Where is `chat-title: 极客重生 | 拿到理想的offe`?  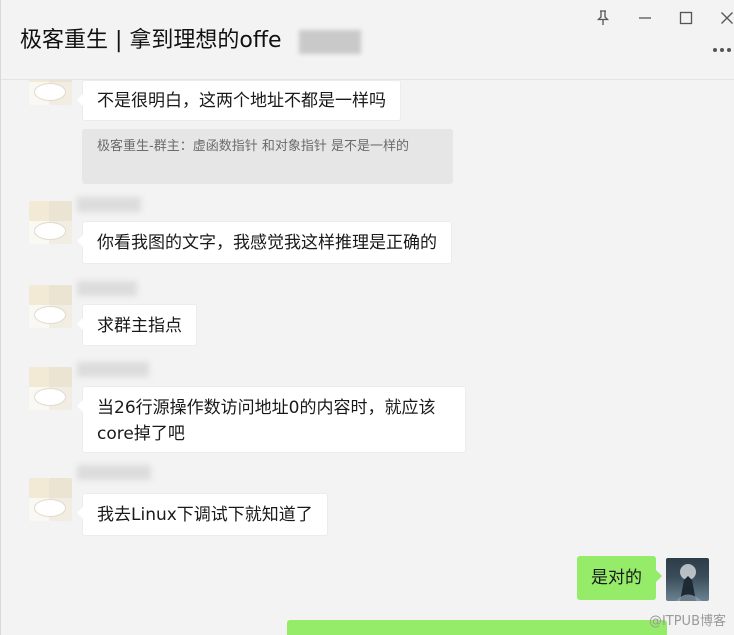 chat-title: 极客重生 | 拿到理想的offe is located at coordinates (151, 40).